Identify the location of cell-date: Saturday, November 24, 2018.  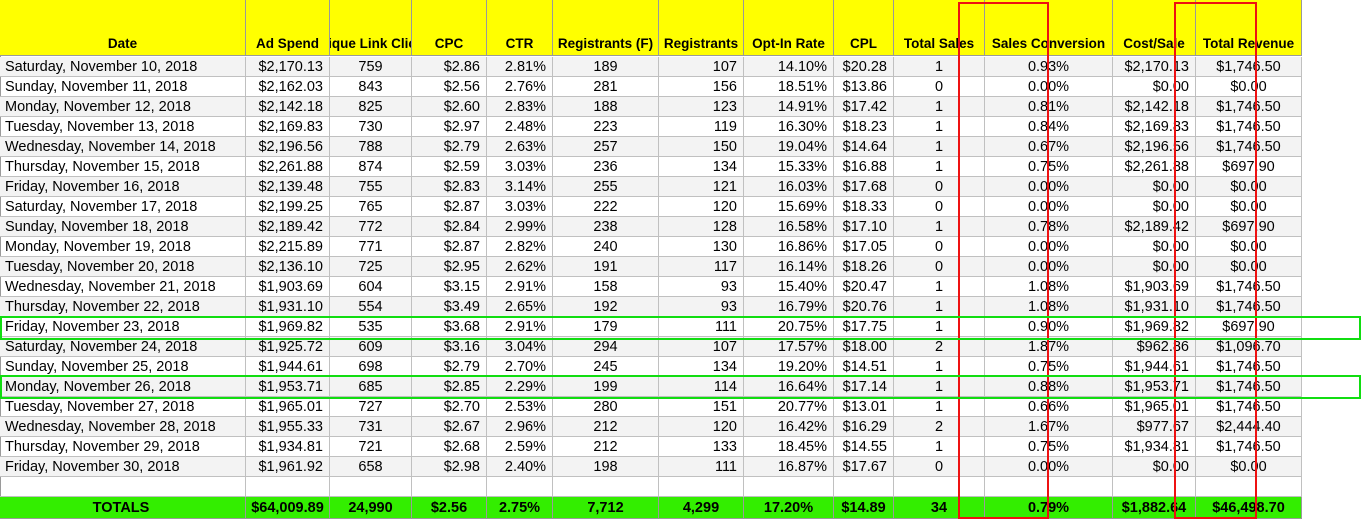
(123, 347).